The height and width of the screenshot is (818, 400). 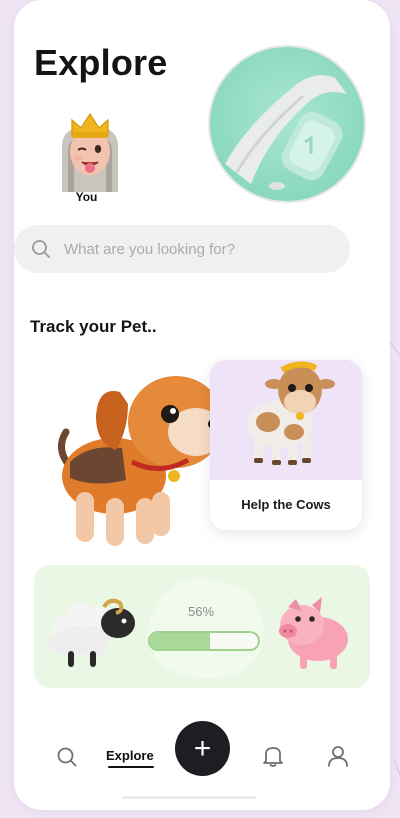 I want to click on add-button: +, so click(x=202, y=748).